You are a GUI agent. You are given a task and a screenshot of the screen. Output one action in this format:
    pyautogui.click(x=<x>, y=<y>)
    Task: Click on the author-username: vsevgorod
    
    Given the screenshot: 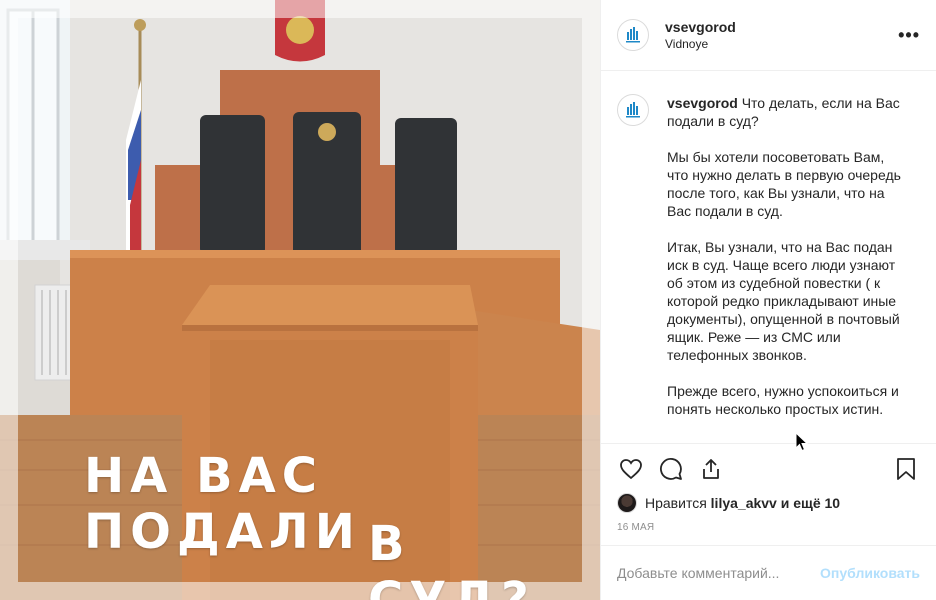 What is the action you would take?
    pyautogui.click(x=781, y=27)
    